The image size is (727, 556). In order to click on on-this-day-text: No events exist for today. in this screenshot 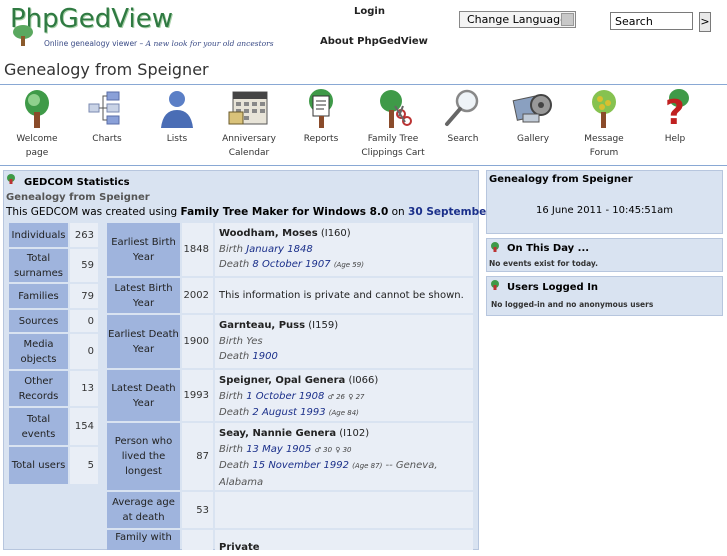, I will do `click(543, 263)`.